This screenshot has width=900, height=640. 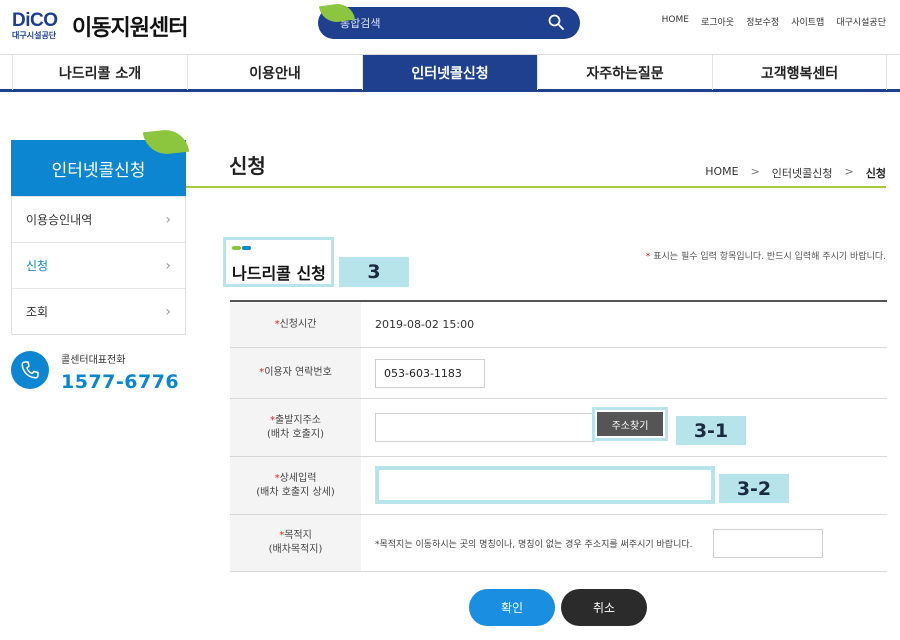 What do you see at coordinates (604, 607) in the screenshot?
I see `cancel-button: 취소` at bounding box center [604, 607].